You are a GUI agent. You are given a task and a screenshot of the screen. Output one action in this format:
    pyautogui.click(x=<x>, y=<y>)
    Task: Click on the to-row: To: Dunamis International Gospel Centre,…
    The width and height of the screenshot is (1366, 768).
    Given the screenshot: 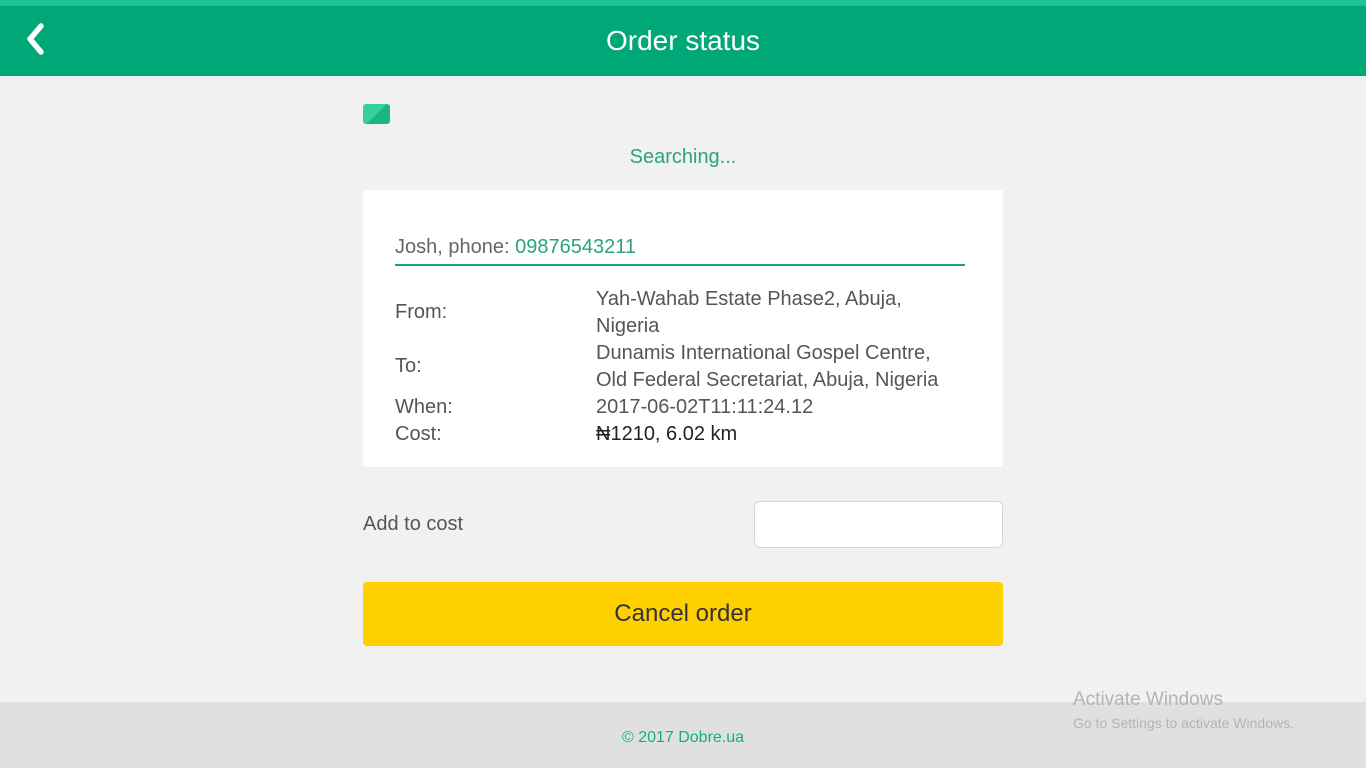 What is the action you would take?
    pyautogui.click(x=681, y=367)
    